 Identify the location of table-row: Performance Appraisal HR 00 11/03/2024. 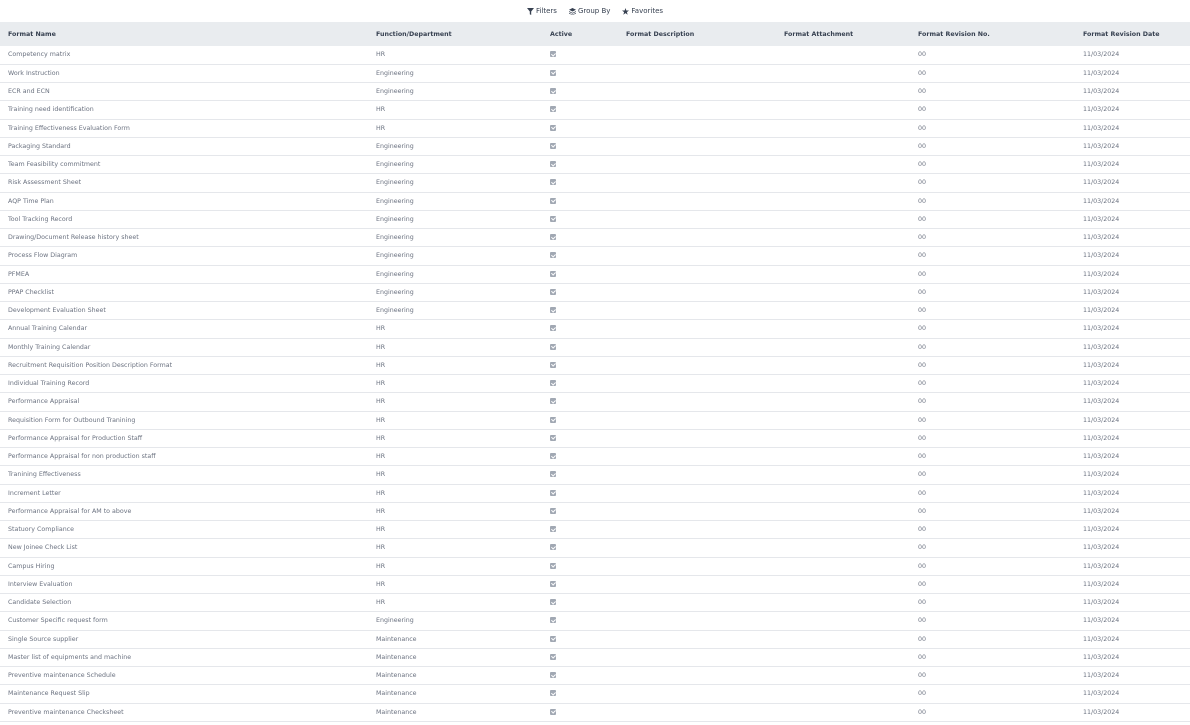
(595, 402).